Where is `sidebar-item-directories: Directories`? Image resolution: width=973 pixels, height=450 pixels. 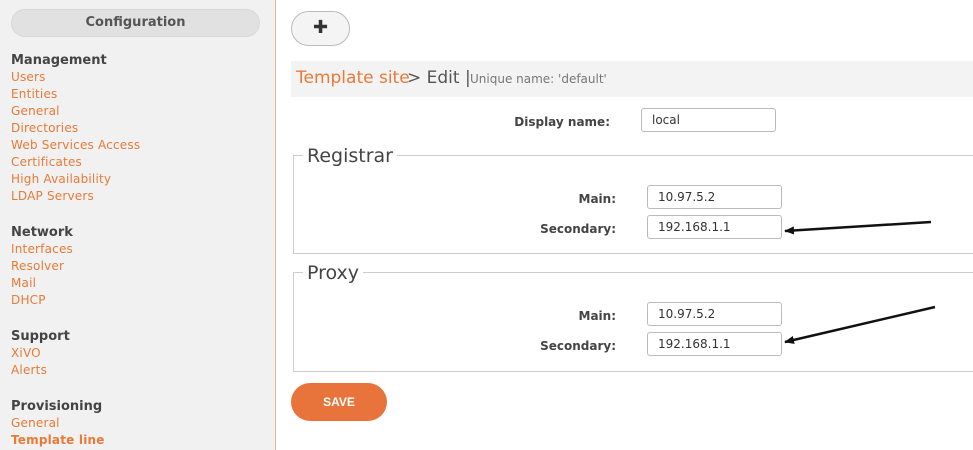 sidebar-item-directories: Directories is located at coordinates (44, 128).